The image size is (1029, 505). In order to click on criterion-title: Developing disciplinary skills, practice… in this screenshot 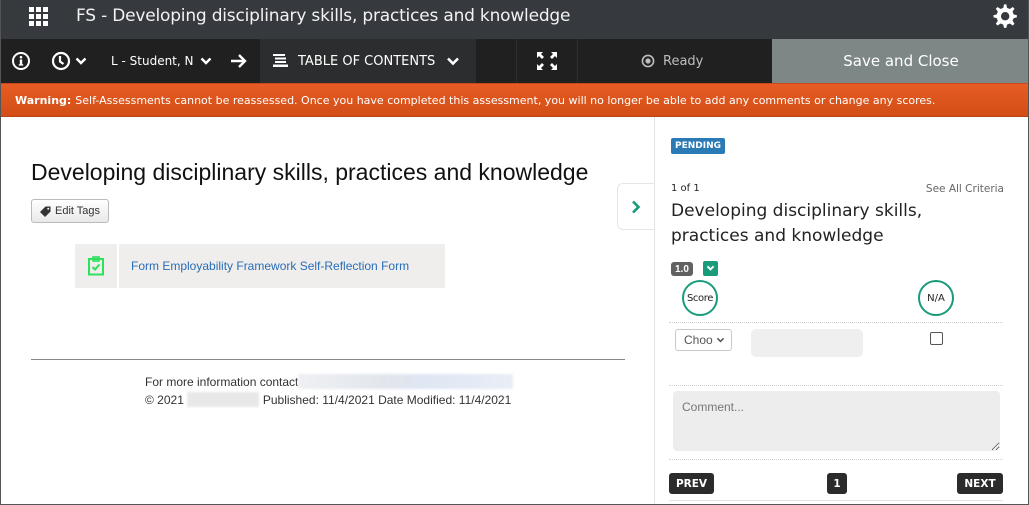, I will do `click(797, 223)`.